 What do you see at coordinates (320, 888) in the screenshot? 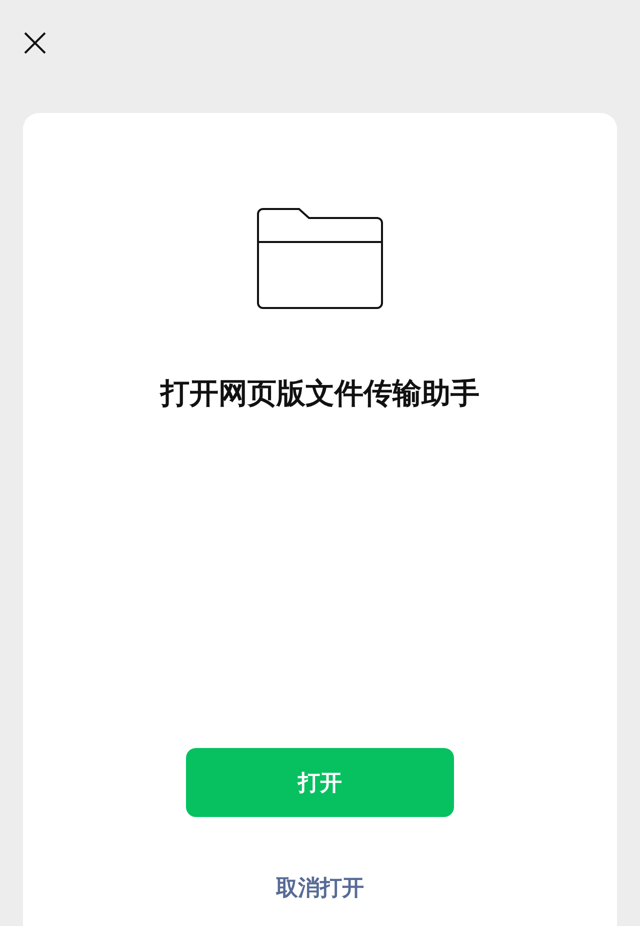
I see `cancel-link: 取消打开` at bounding box center [320, 888].